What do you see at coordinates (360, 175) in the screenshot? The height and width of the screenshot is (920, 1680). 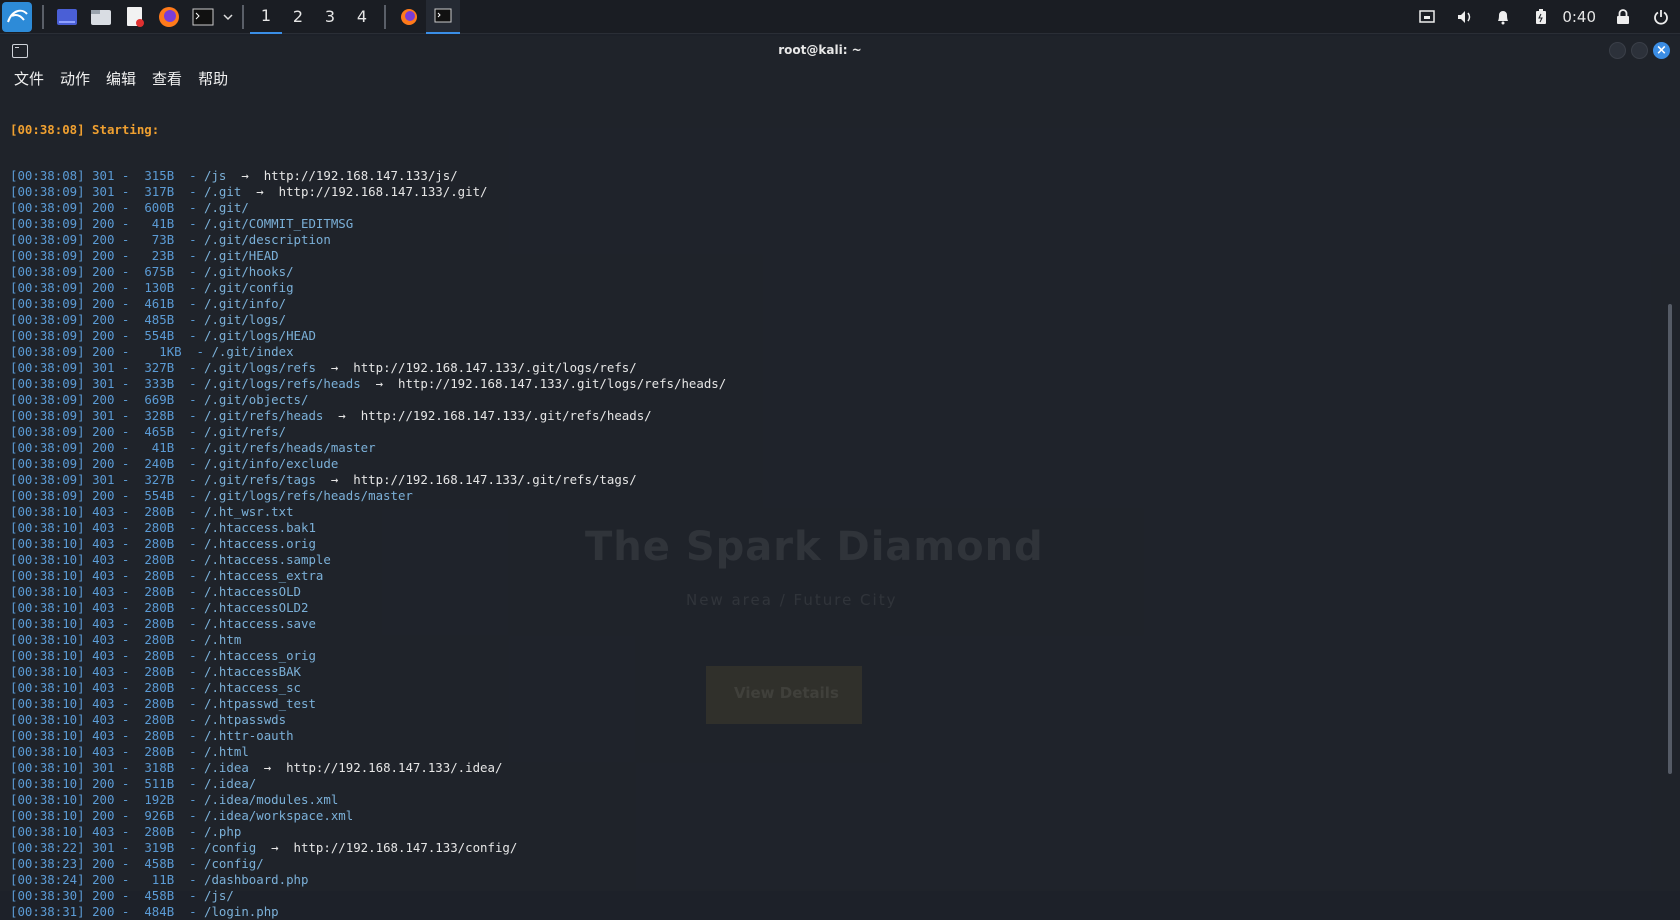 I see `log-redirect: http://192.168.147.133/js/` at bounding box center [360, 175].